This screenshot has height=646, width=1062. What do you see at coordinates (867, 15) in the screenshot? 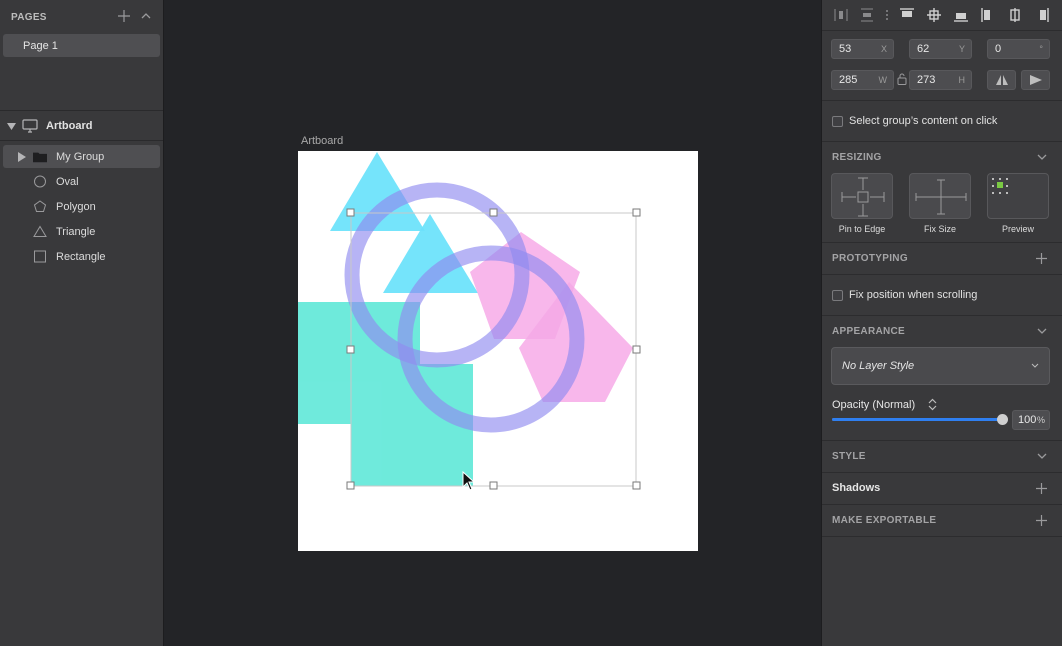
I see `distribute-vertical-icon` at bounding box center [867, 15].